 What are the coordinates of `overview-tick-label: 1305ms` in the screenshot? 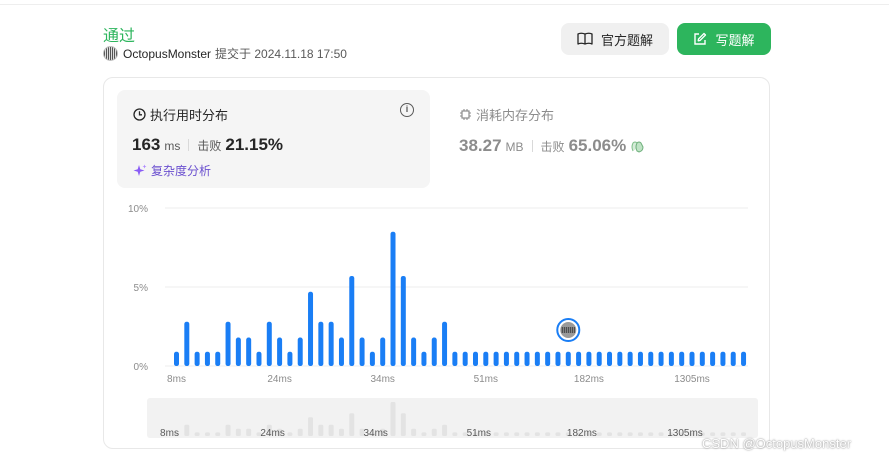 It's located at (685, 433).